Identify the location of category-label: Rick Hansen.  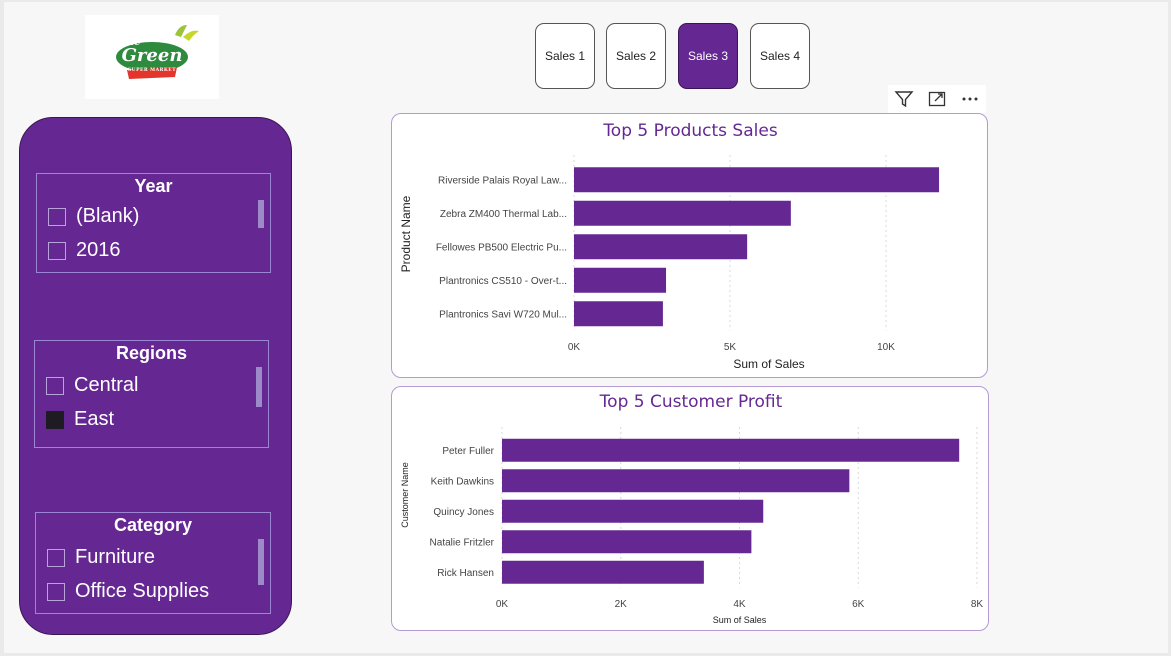
(465, 573).